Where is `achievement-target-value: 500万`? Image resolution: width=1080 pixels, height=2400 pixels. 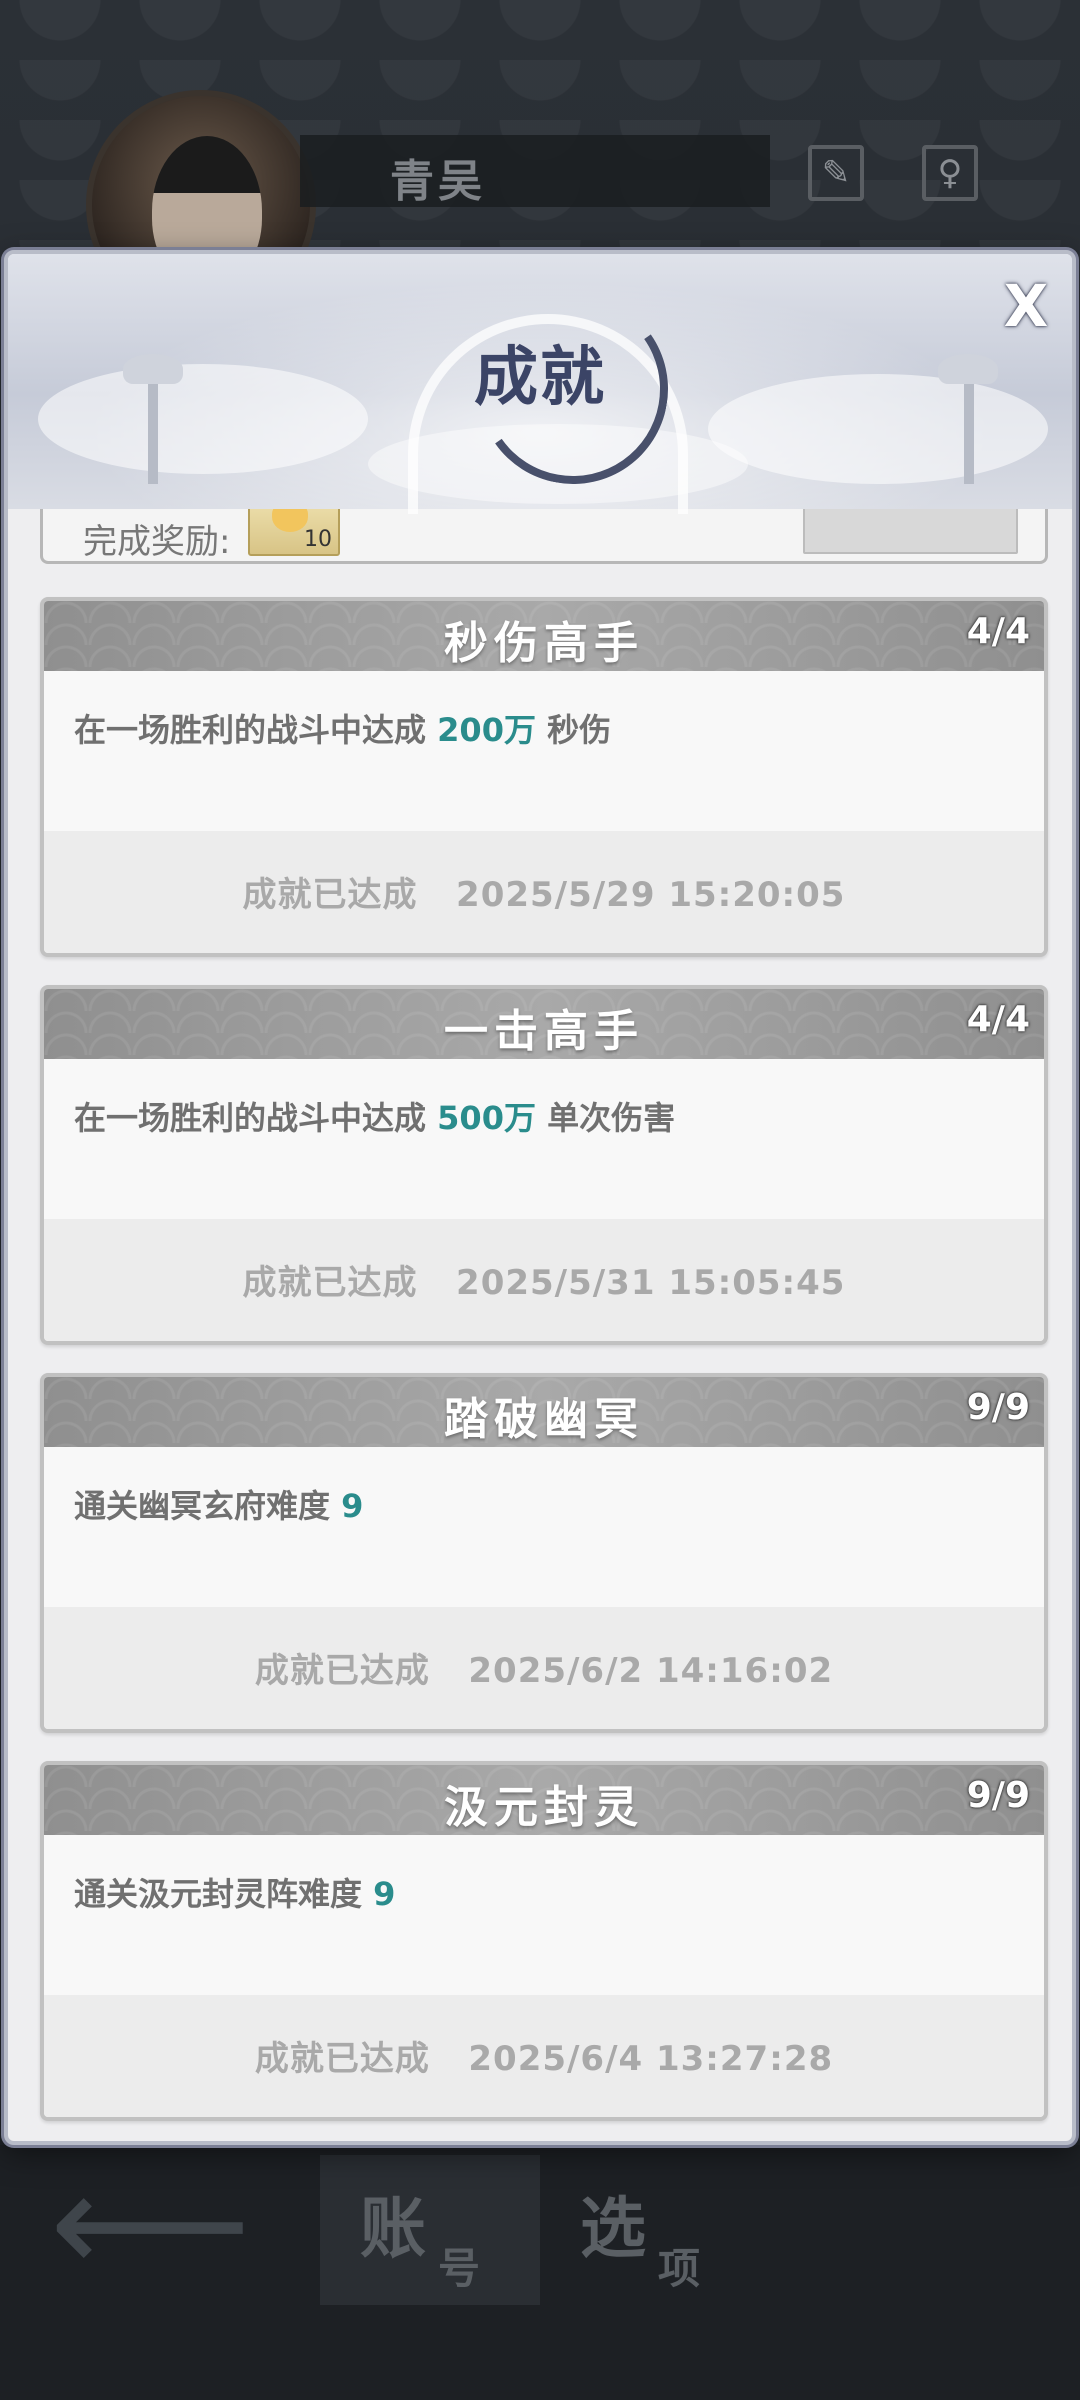
achievement-target-value: 500万 is located at coordinates (486, 1118).